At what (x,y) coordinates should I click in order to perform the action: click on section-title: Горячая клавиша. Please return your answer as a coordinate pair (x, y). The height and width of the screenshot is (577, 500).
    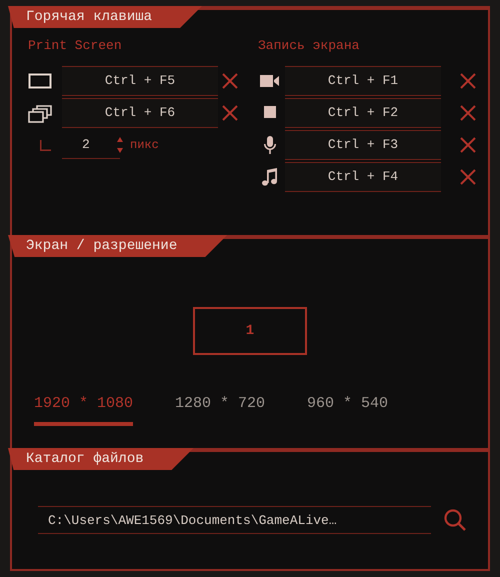
    Looking at the image, I should click on (105, 17).